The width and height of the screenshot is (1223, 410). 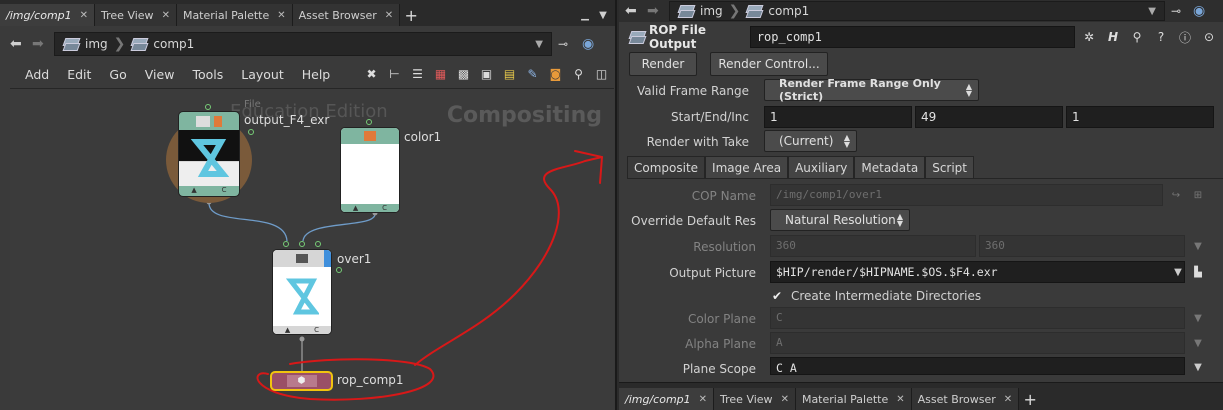 What do you see at coordinates (821, 167) in the screenshot?
I see `tab-auxiliary: Auxiliary` at bounding box center [821, 167].